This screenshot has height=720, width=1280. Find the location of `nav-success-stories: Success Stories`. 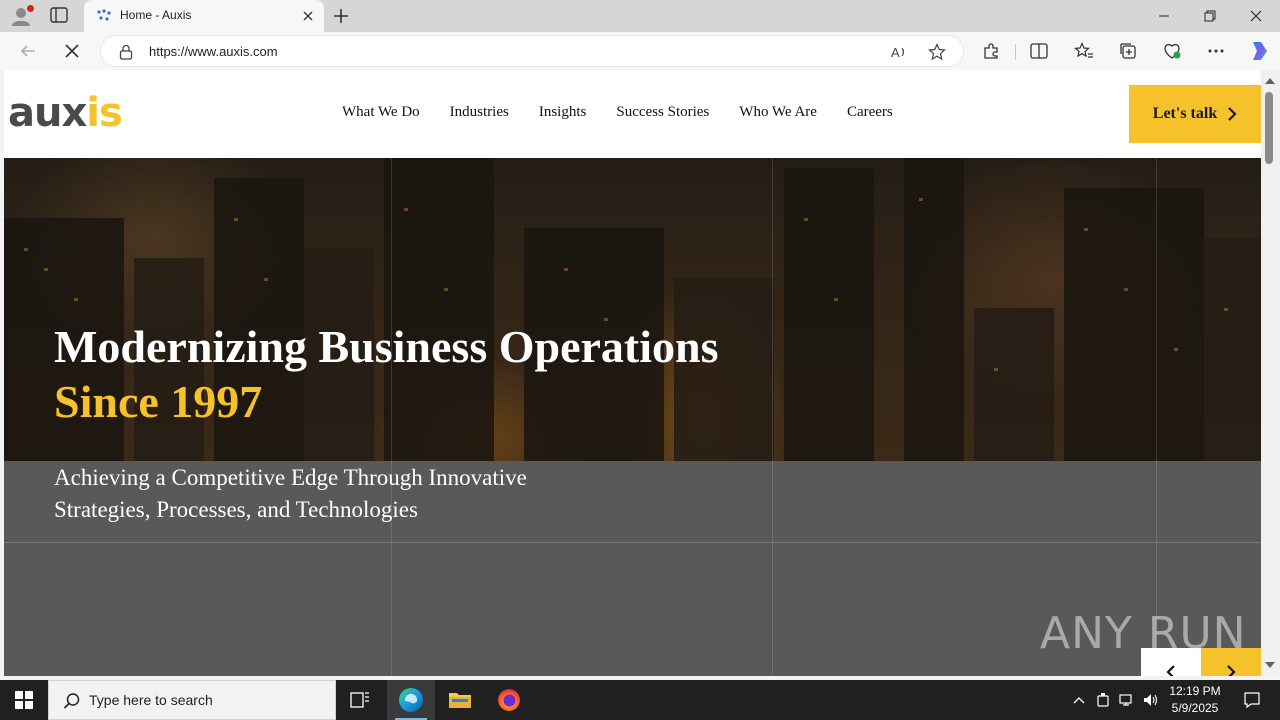

nav-success-stories: Success Stories is located at coordinates (662, 112).